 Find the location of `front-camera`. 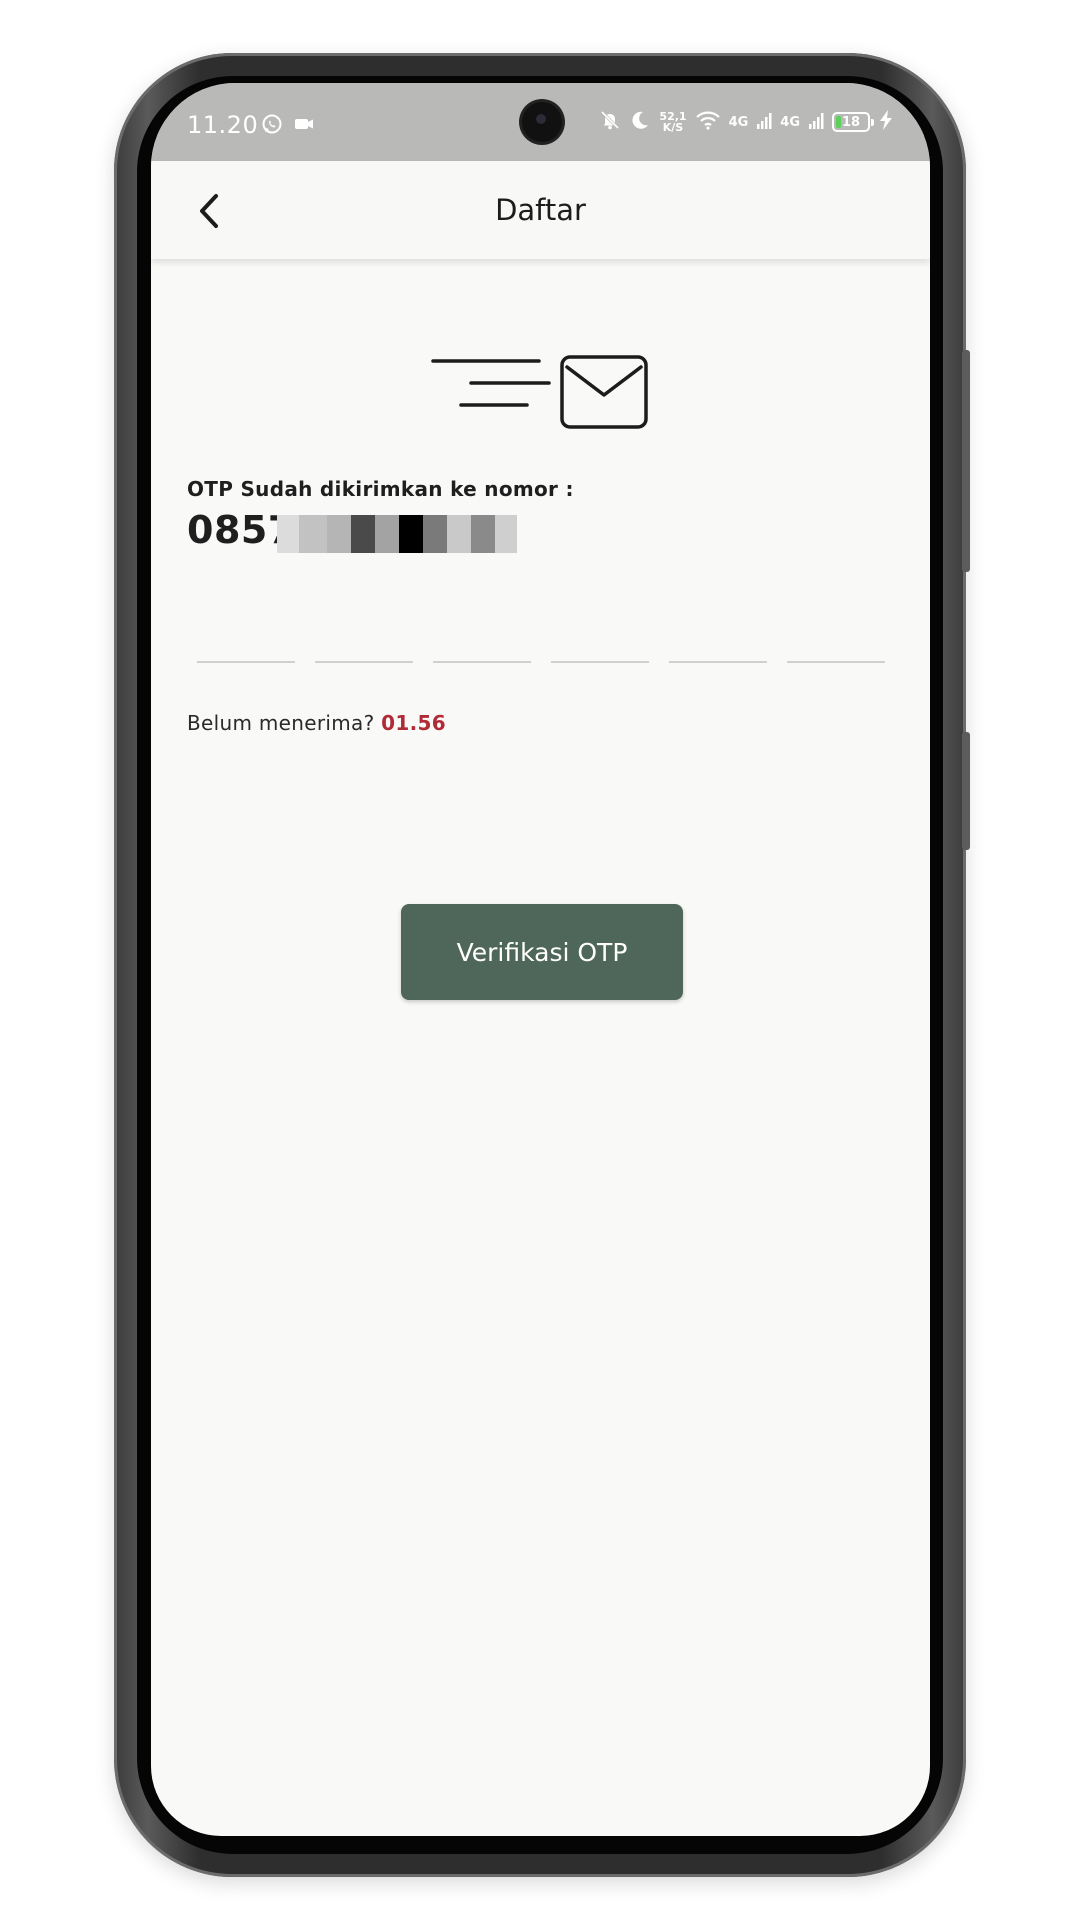

front-camera is located at coordinates (542, 122).